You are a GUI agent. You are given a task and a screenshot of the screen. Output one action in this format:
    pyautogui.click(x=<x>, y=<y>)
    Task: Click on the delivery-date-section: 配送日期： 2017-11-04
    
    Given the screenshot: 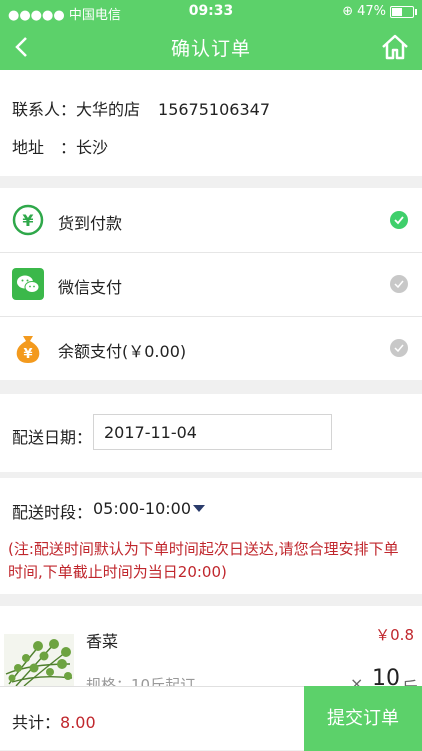 What is the action you would take?
    pyautogui.click(x=211, y=433)
    